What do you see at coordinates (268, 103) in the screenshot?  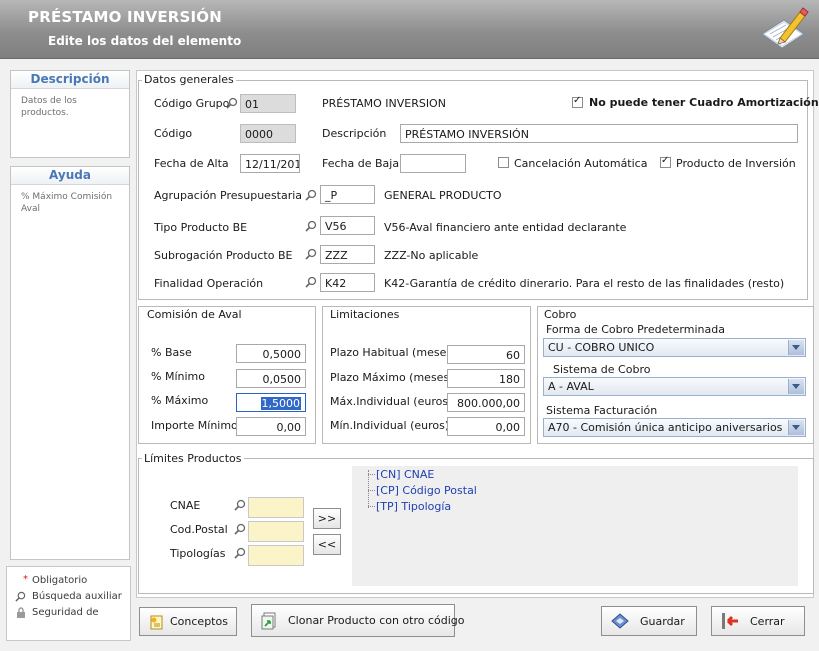 I see `codigo-grupo-input: 01` at bounding box center [268, 103].